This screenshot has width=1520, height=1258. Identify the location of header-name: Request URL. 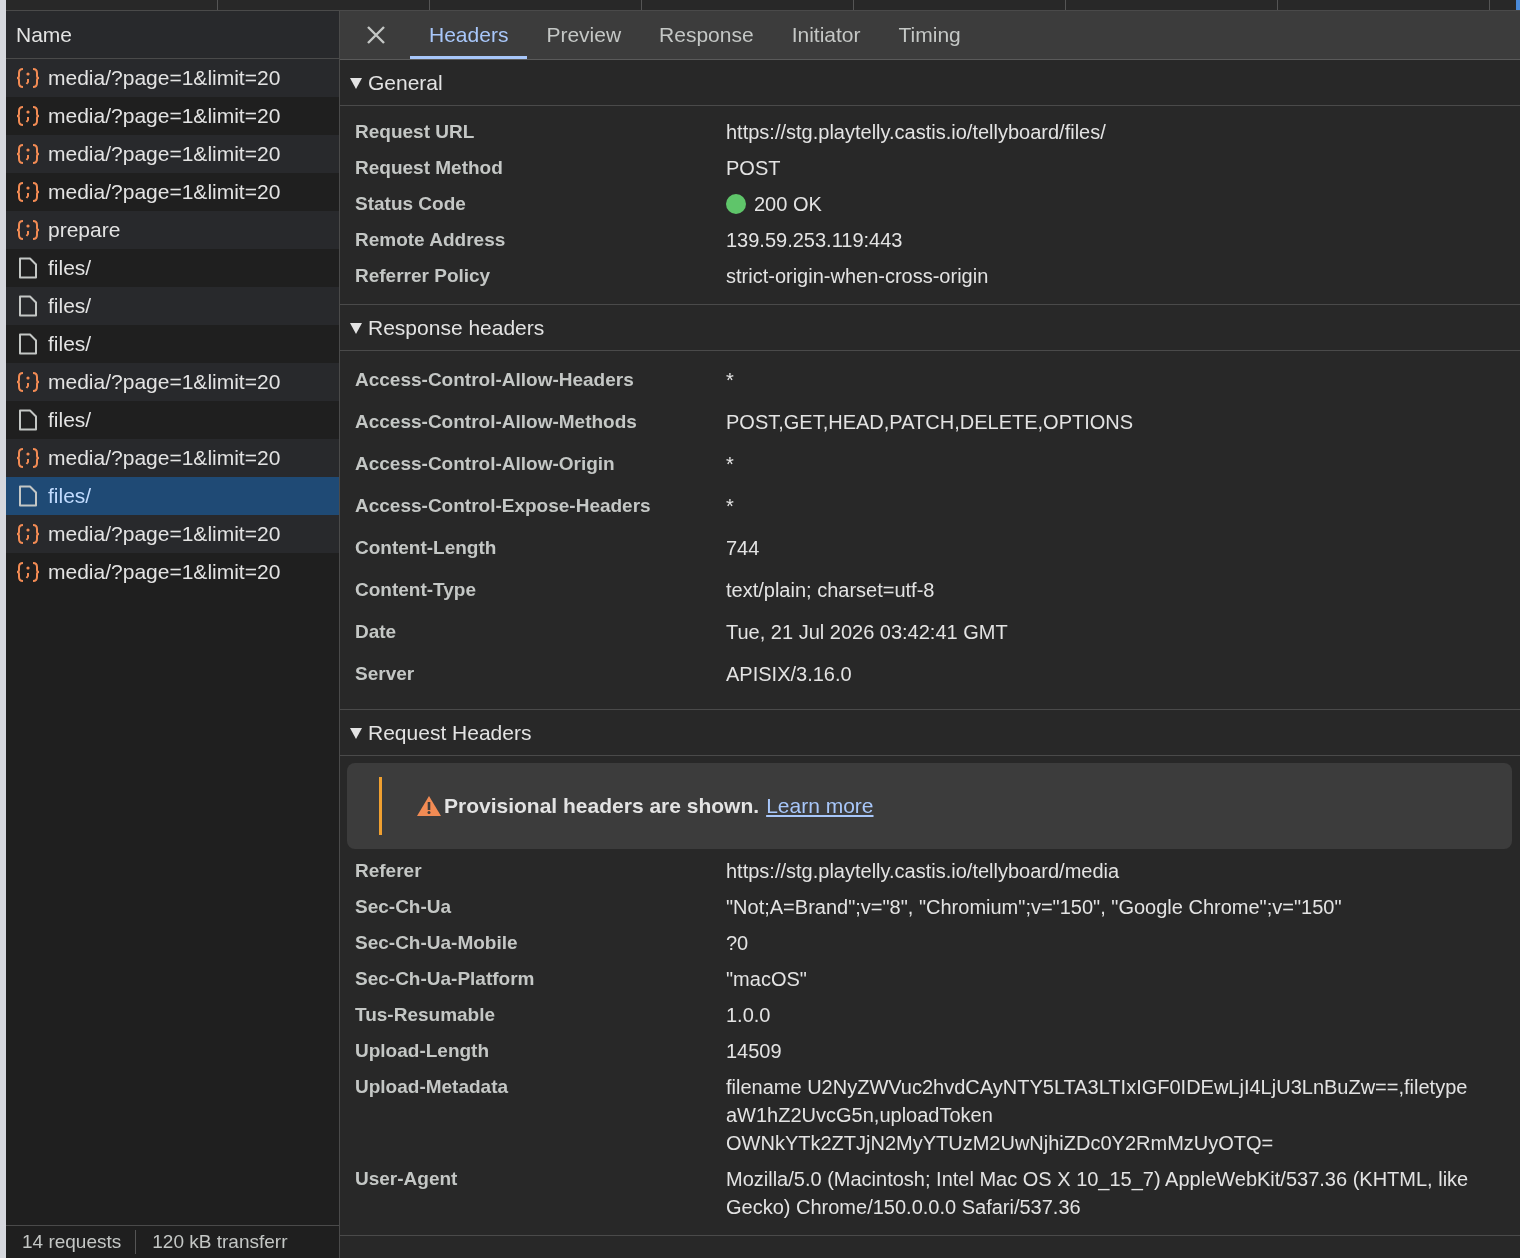
(415, 132).